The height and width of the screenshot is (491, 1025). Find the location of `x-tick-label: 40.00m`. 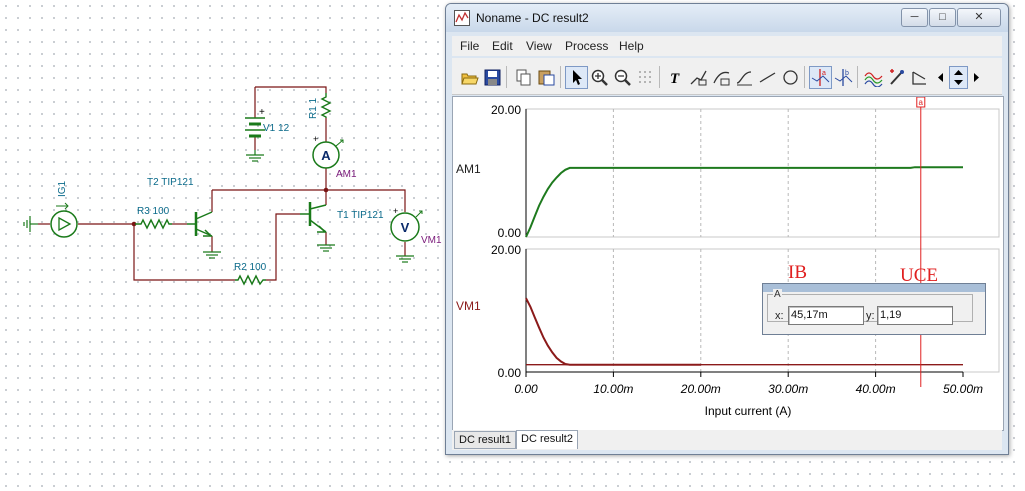

x-tick-label: 40.00m is located at coordinates (876, 389).